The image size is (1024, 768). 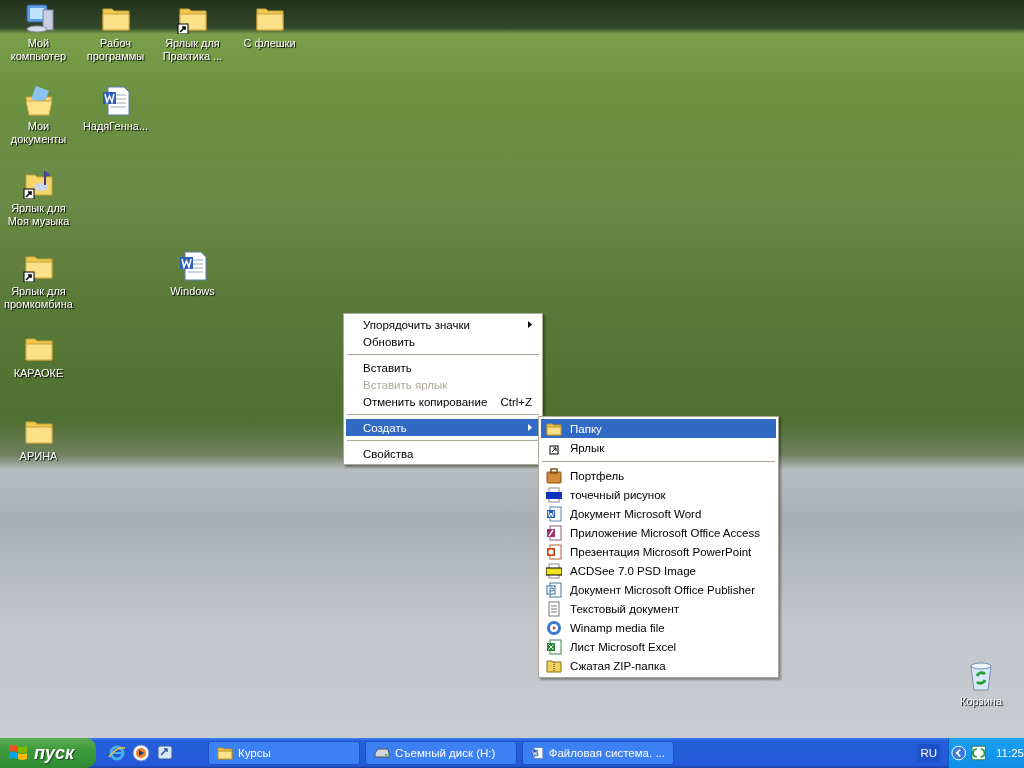 I want to click on language-indicator: RU, so click(x=928, y=753).